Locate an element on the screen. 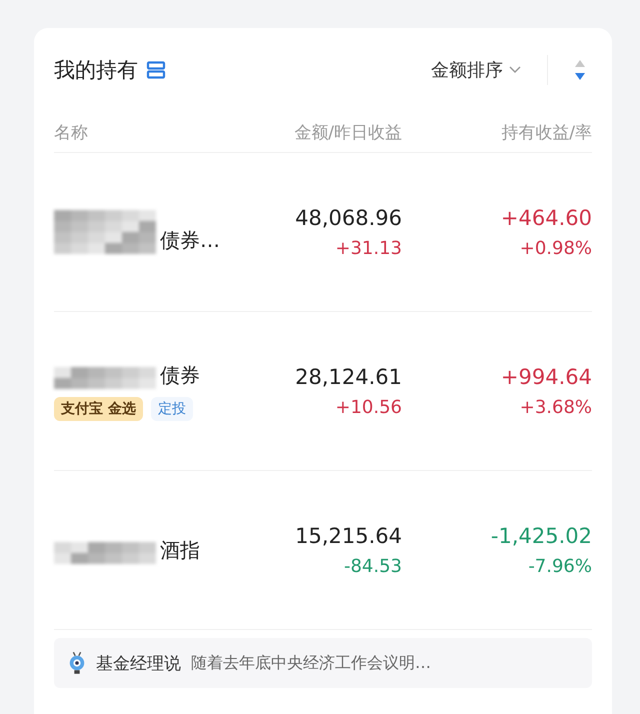 Image resolution: width=640 pixels, height=714 pixels. profit-rate: +0.98% is located at coordinates (556, 248).